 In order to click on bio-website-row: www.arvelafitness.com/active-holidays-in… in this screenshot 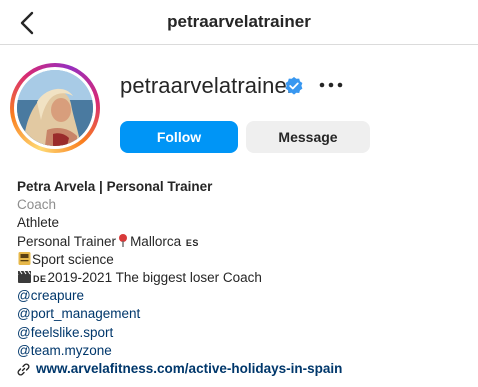, I will do `click(242, 369)`.